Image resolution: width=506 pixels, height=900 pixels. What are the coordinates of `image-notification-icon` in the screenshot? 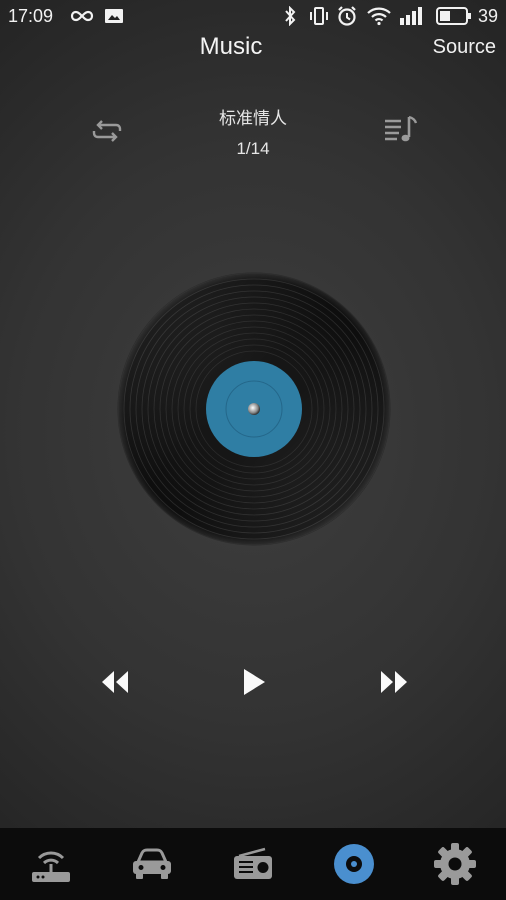 It's located at (114, 16).